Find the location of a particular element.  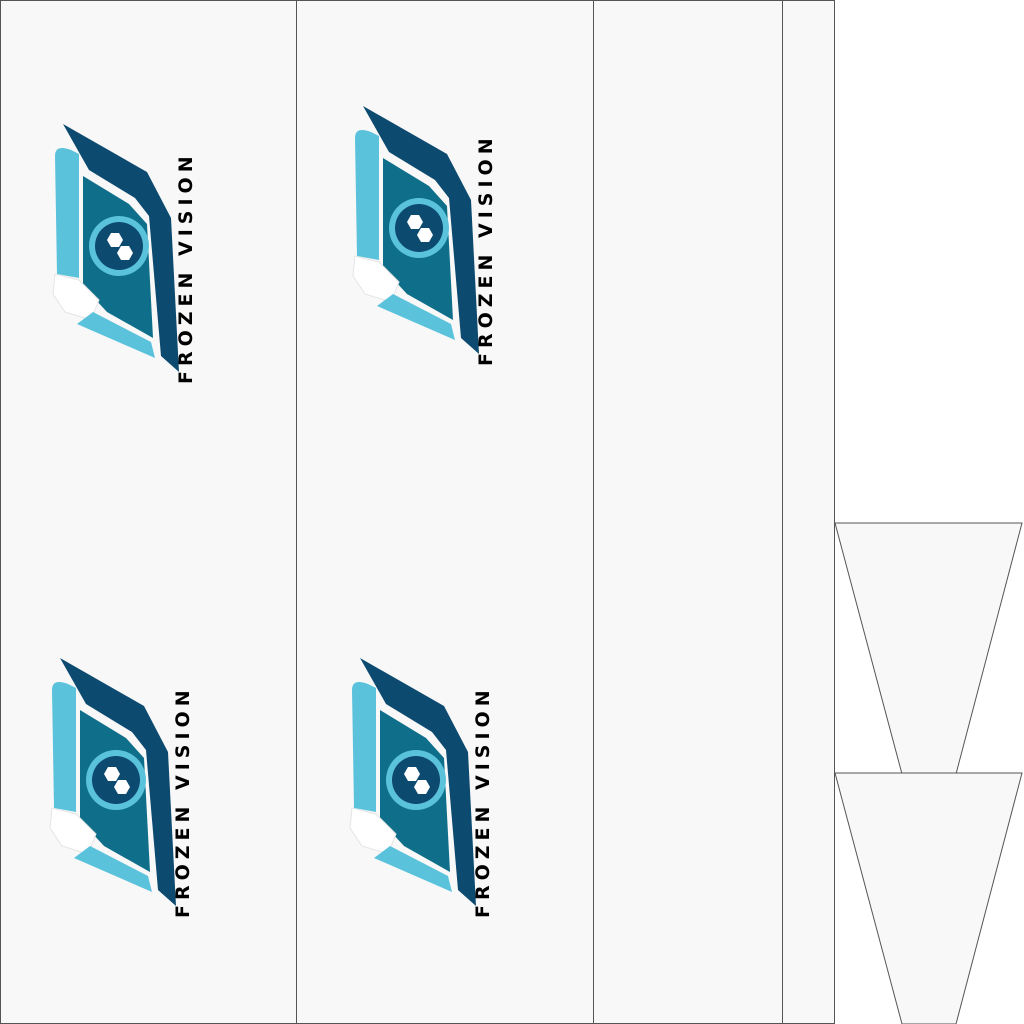

pennant-flags-drawing is located at coordinates (928, 773).